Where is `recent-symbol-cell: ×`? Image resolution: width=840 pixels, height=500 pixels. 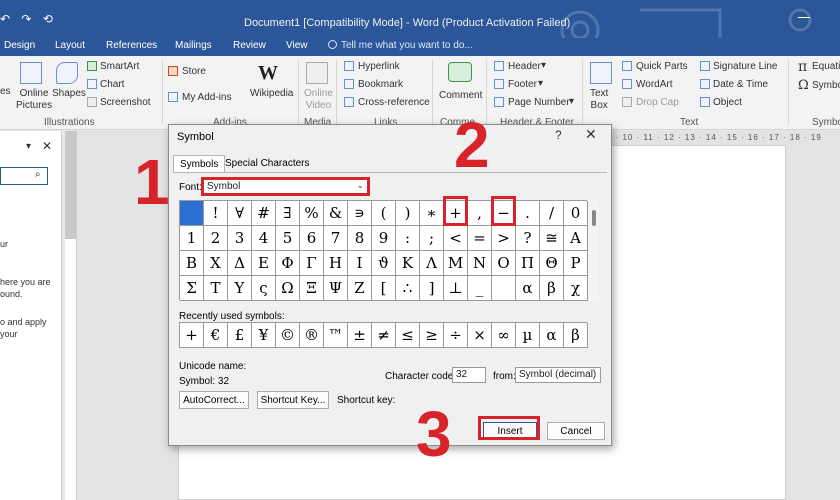 recent-symbol-cell: × is located at coordinates (480, 335).